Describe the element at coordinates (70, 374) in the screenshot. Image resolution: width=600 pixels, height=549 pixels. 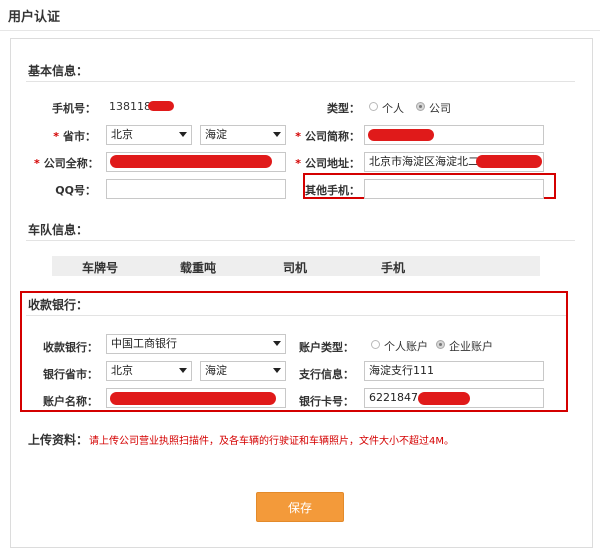
I see `bank-province-label: 银行省市：` at that location.